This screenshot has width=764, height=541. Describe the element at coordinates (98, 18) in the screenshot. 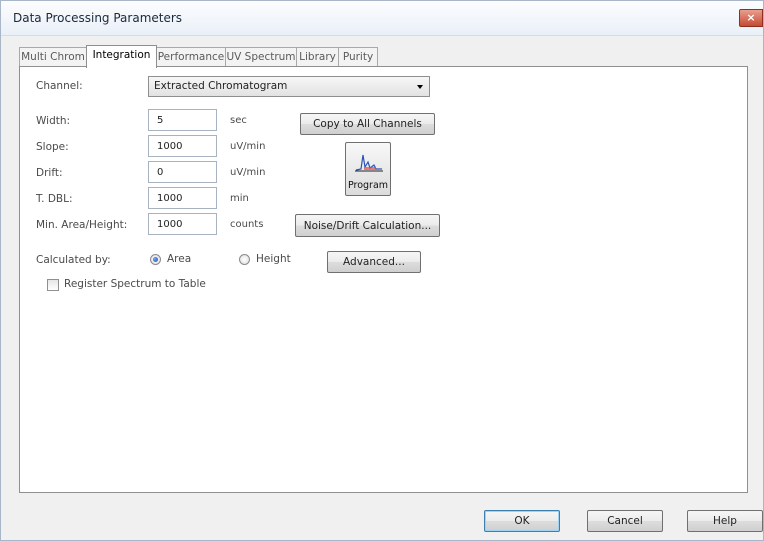

I see `dialog-title: Data Processing Parameters` at that location.